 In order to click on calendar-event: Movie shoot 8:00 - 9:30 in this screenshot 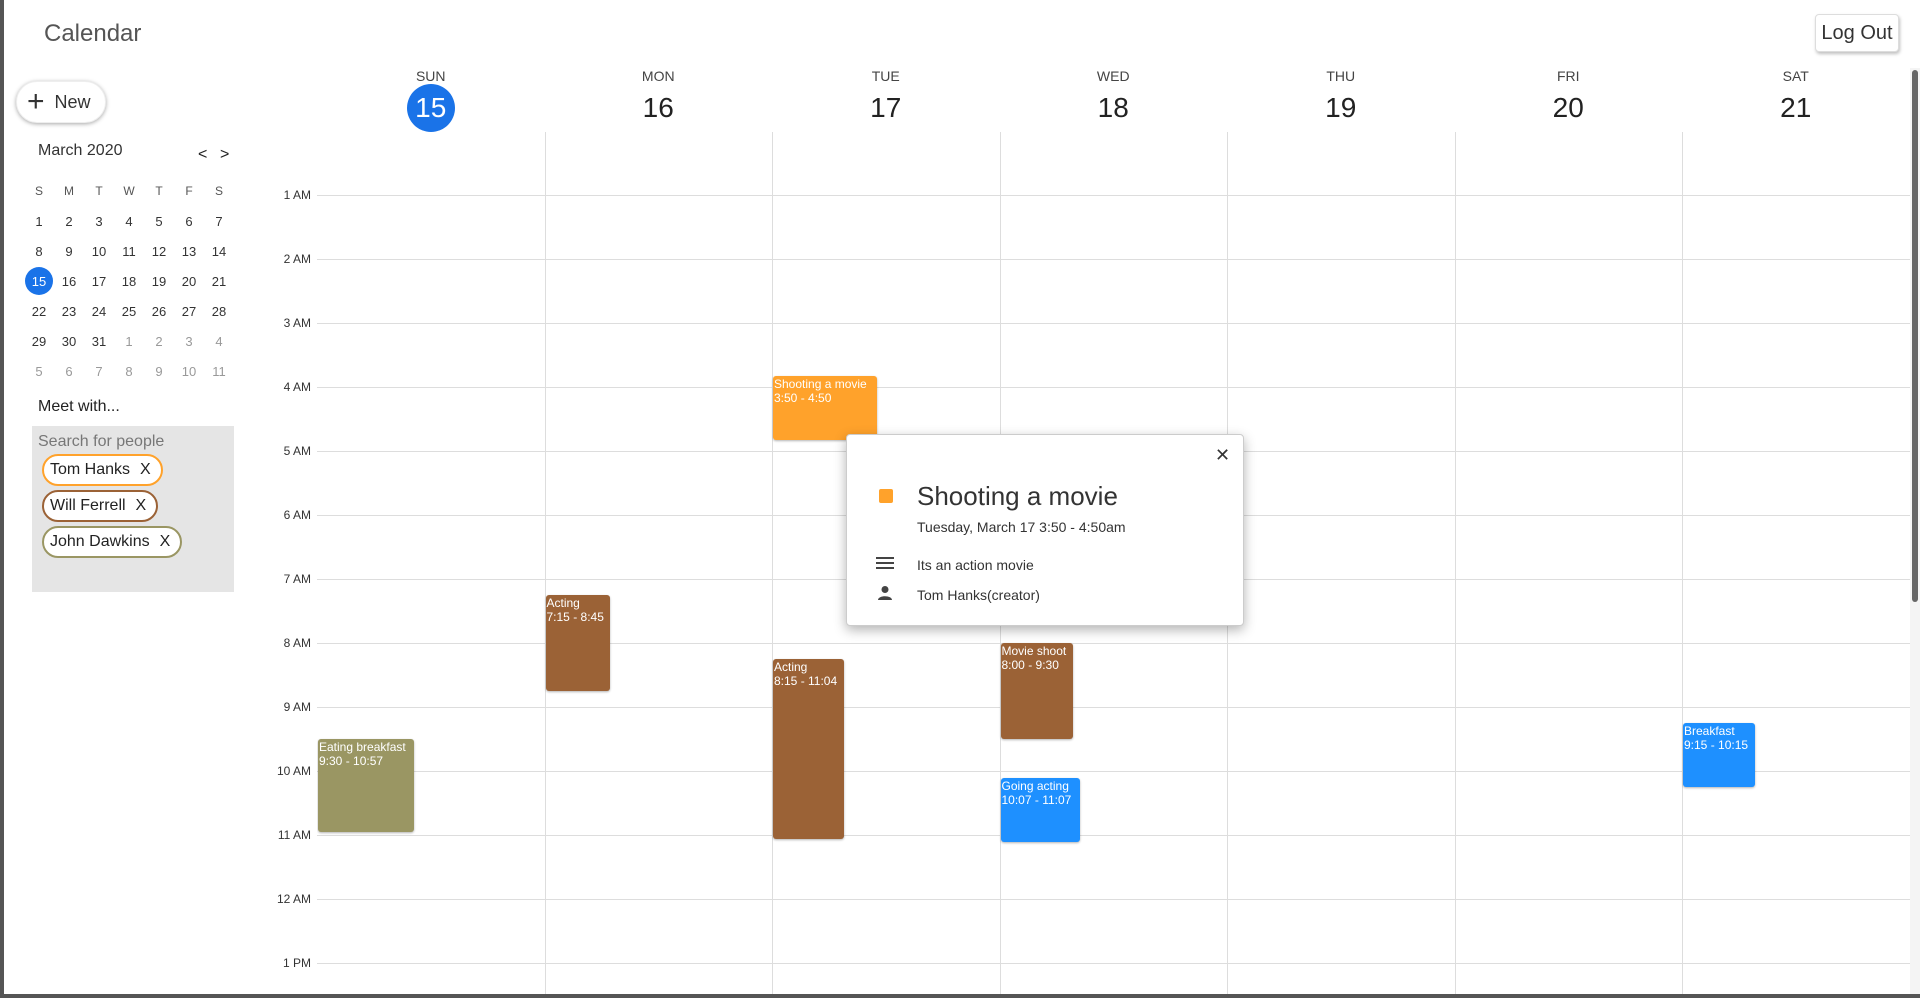, I will do `click(1036, 691)`.